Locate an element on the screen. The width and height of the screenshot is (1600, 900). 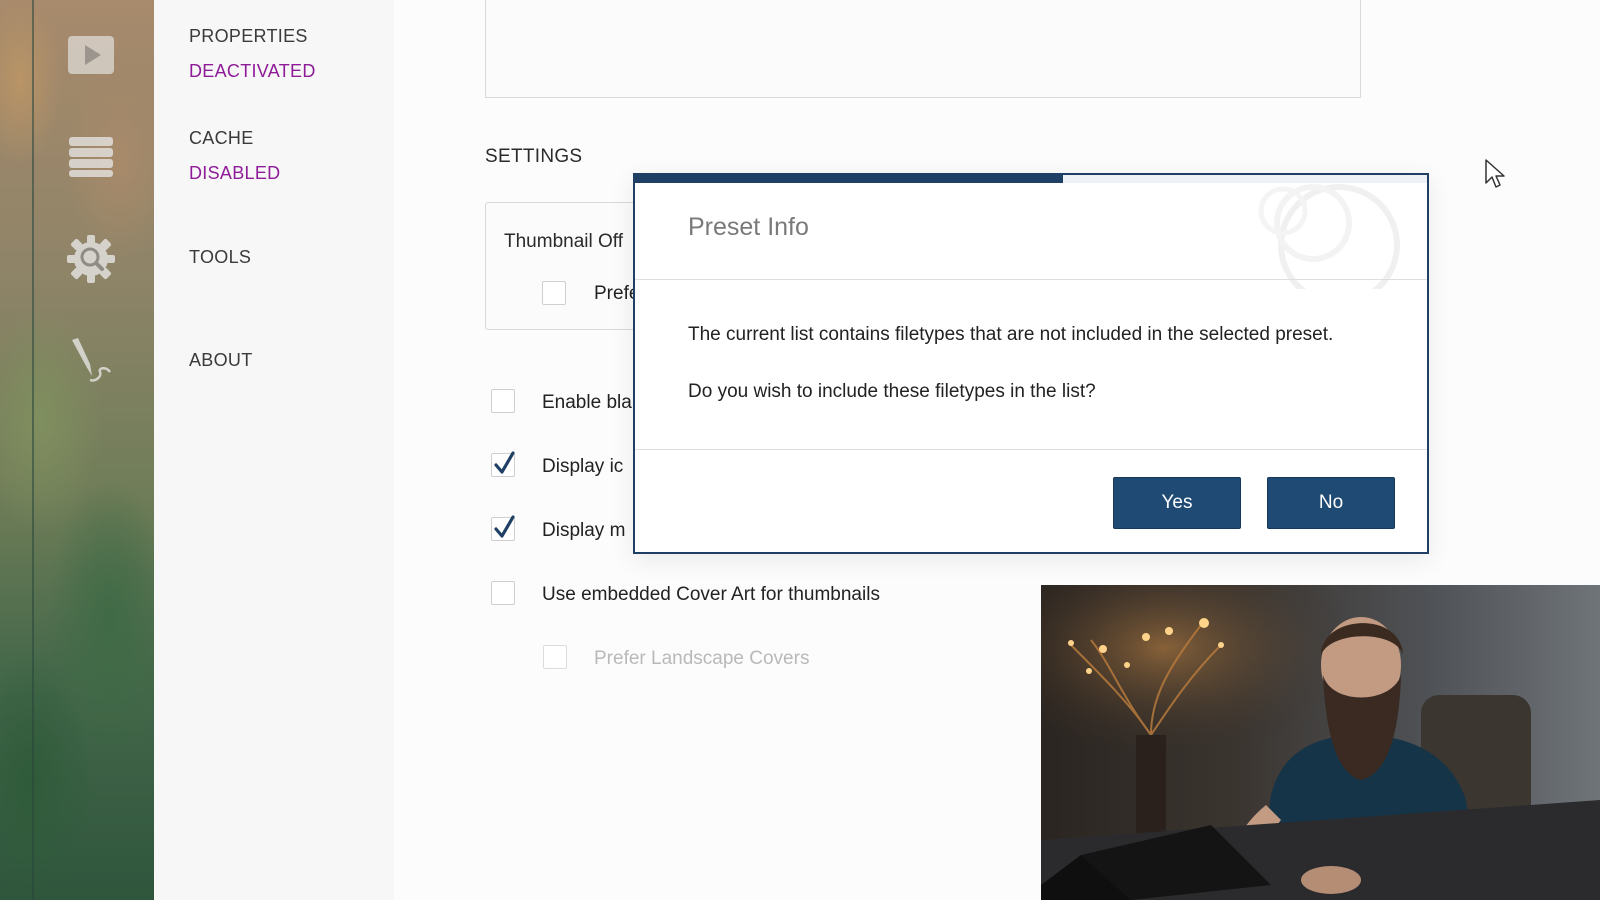
sidebar-rail is located at coordinates (77, 450).